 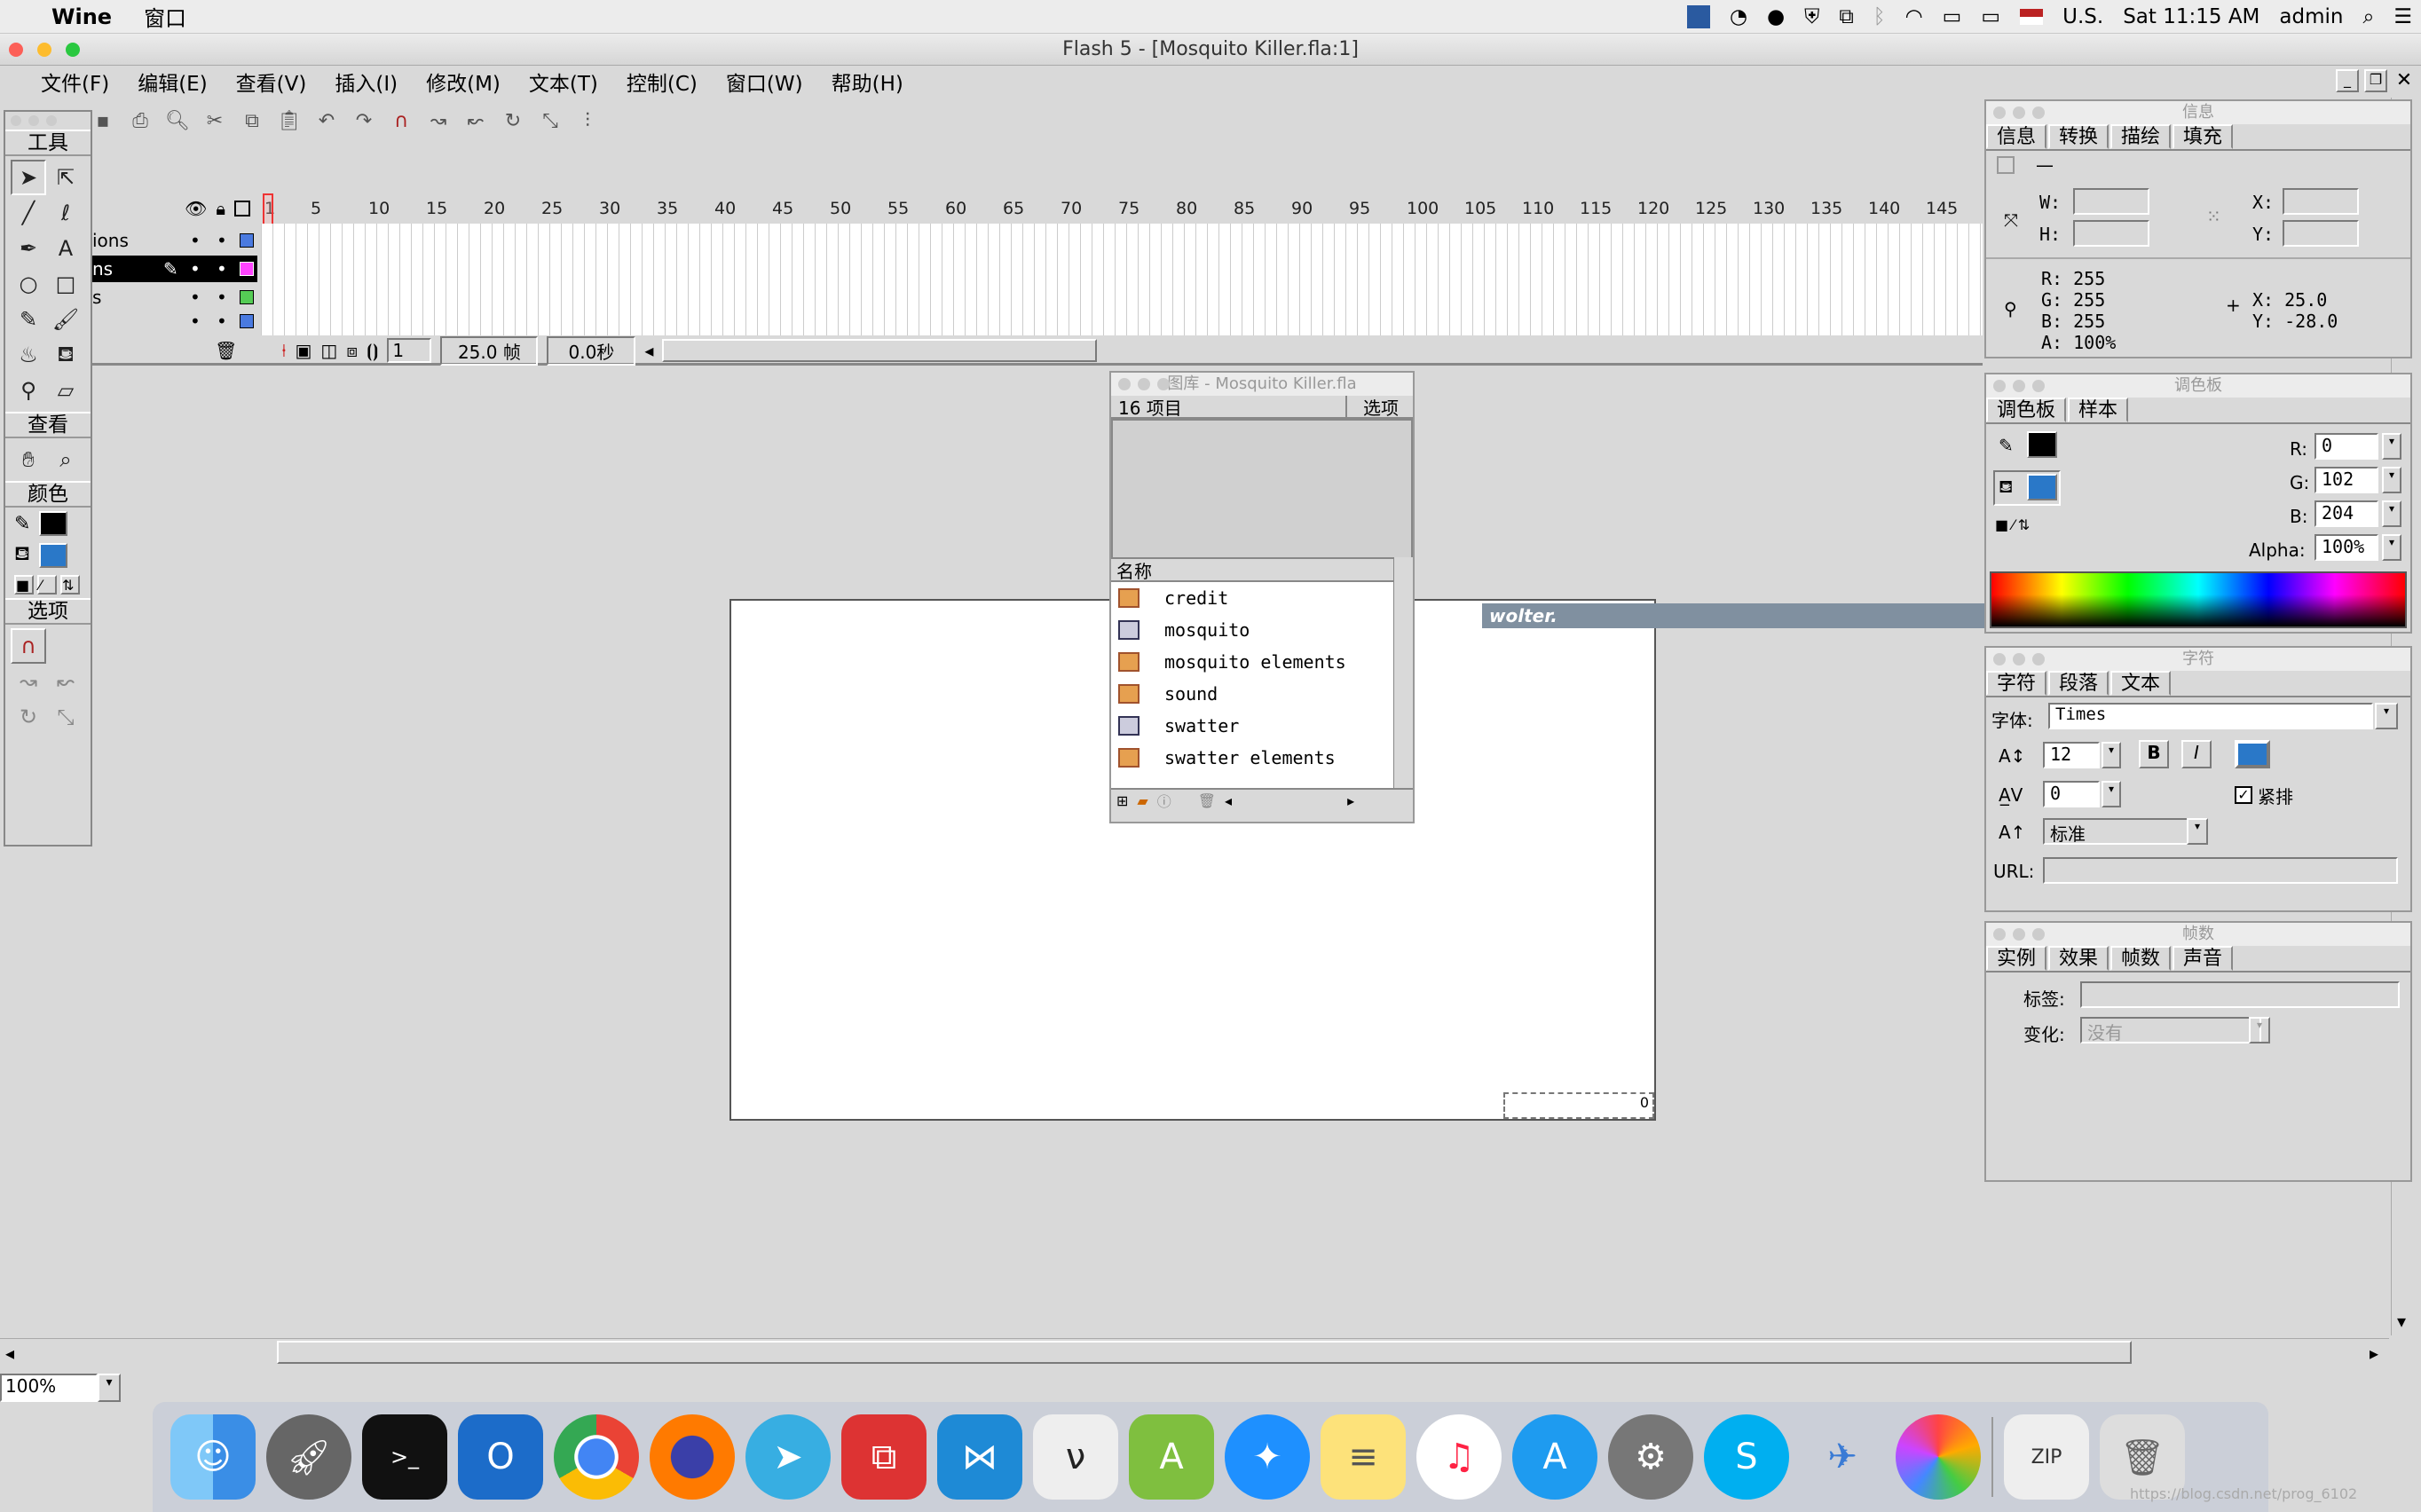 What do you see at coordinates (196, 208) in the screenshot?
I see `show-hide-icon: 👁︎` at bounding box center [196, 208].